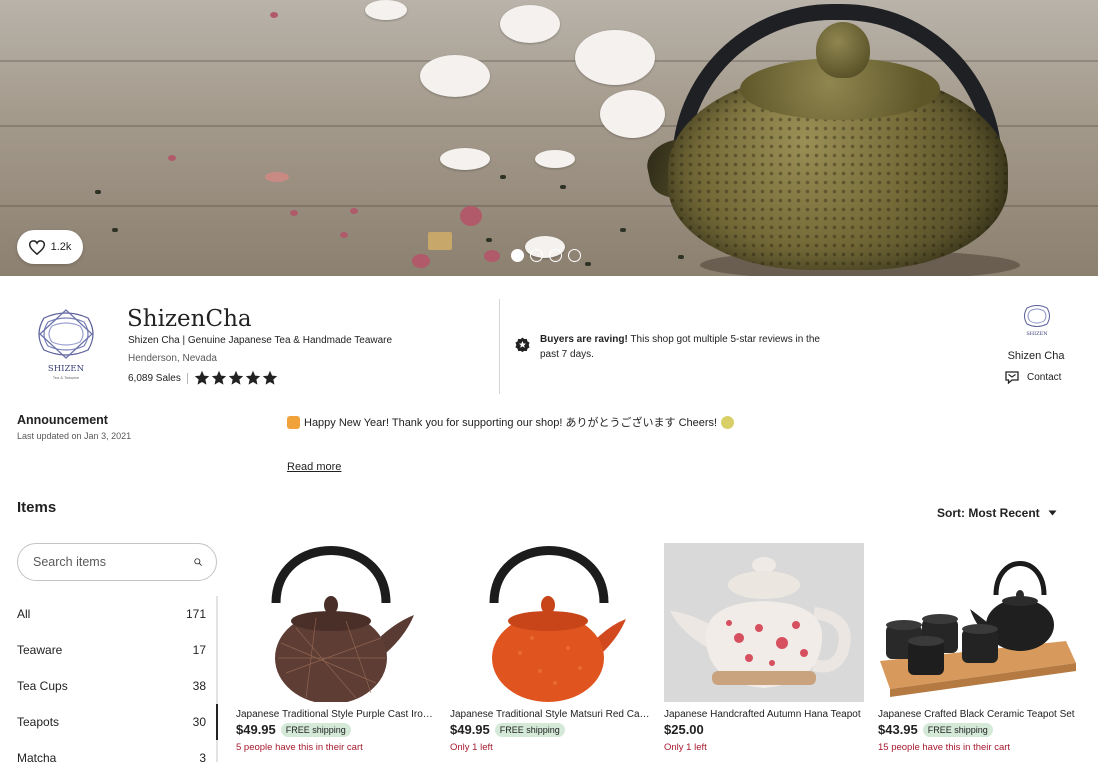 The width and height of the screenshot is (1098, 762). What do you see at coordinates (584, 339) in the screenshot?
I see `rave-headline: Buyers are raving!` at bounding box center [584, 339].